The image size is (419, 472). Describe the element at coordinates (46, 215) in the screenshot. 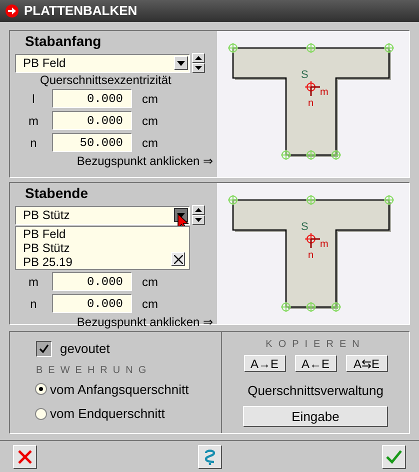

I see `dropdown-value: PB Stütz` at that location.